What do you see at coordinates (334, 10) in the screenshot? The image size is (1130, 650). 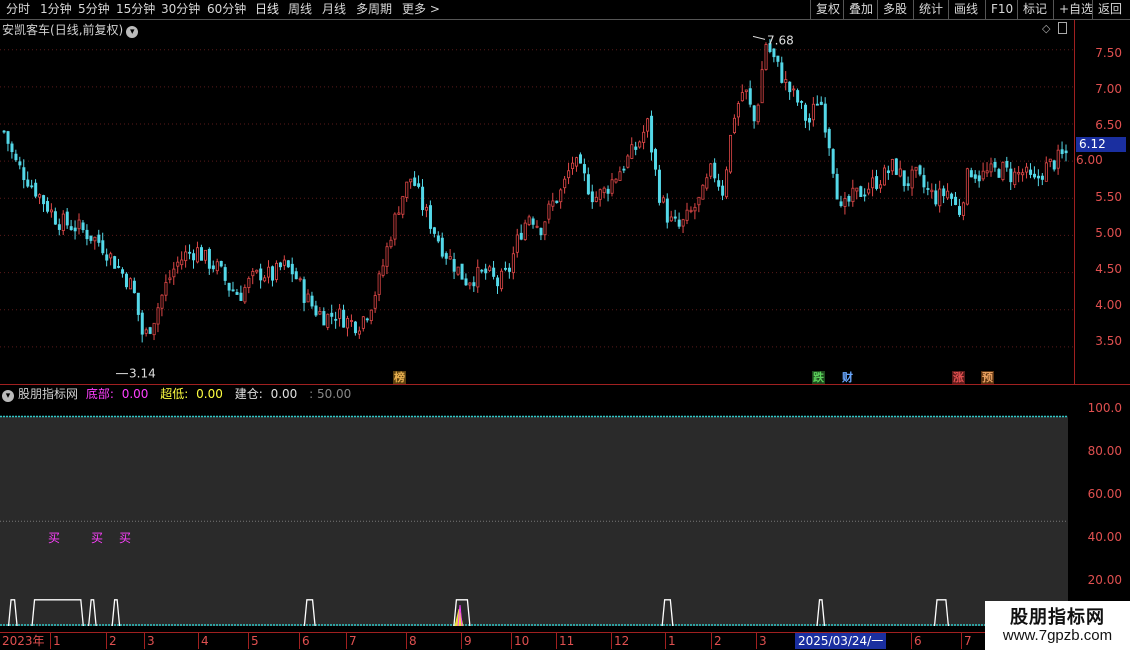 I see `period-tab-monthly: 月线` at bounding box center [334, 10].